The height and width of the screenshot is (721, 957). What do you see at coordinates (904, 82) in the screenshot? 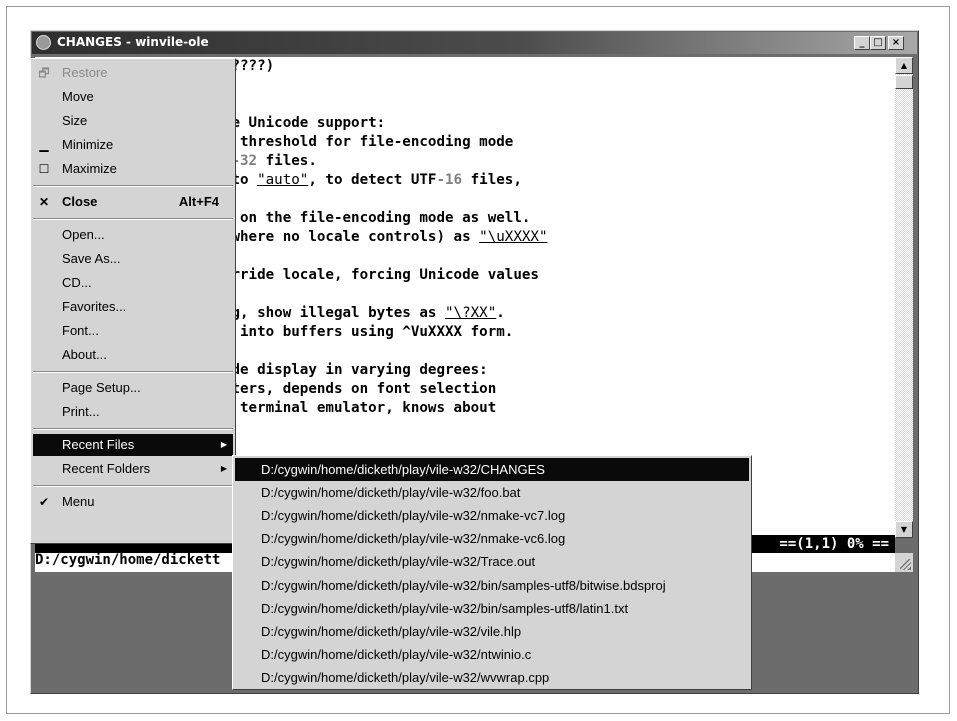
I see `scroll-thumb` at bounding box center [904, 82].